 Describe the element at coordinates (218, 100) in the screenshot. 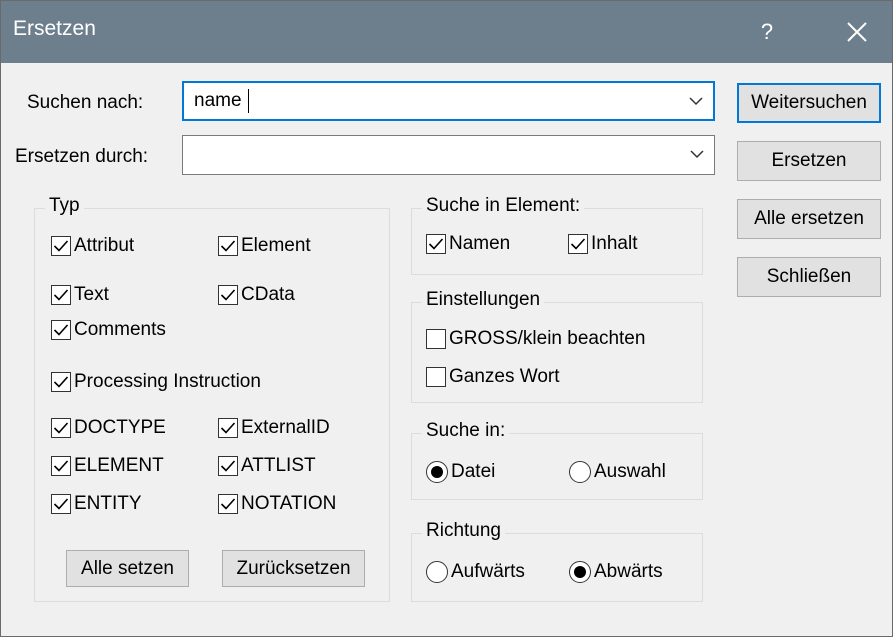

I see `search-value: name` at that location.